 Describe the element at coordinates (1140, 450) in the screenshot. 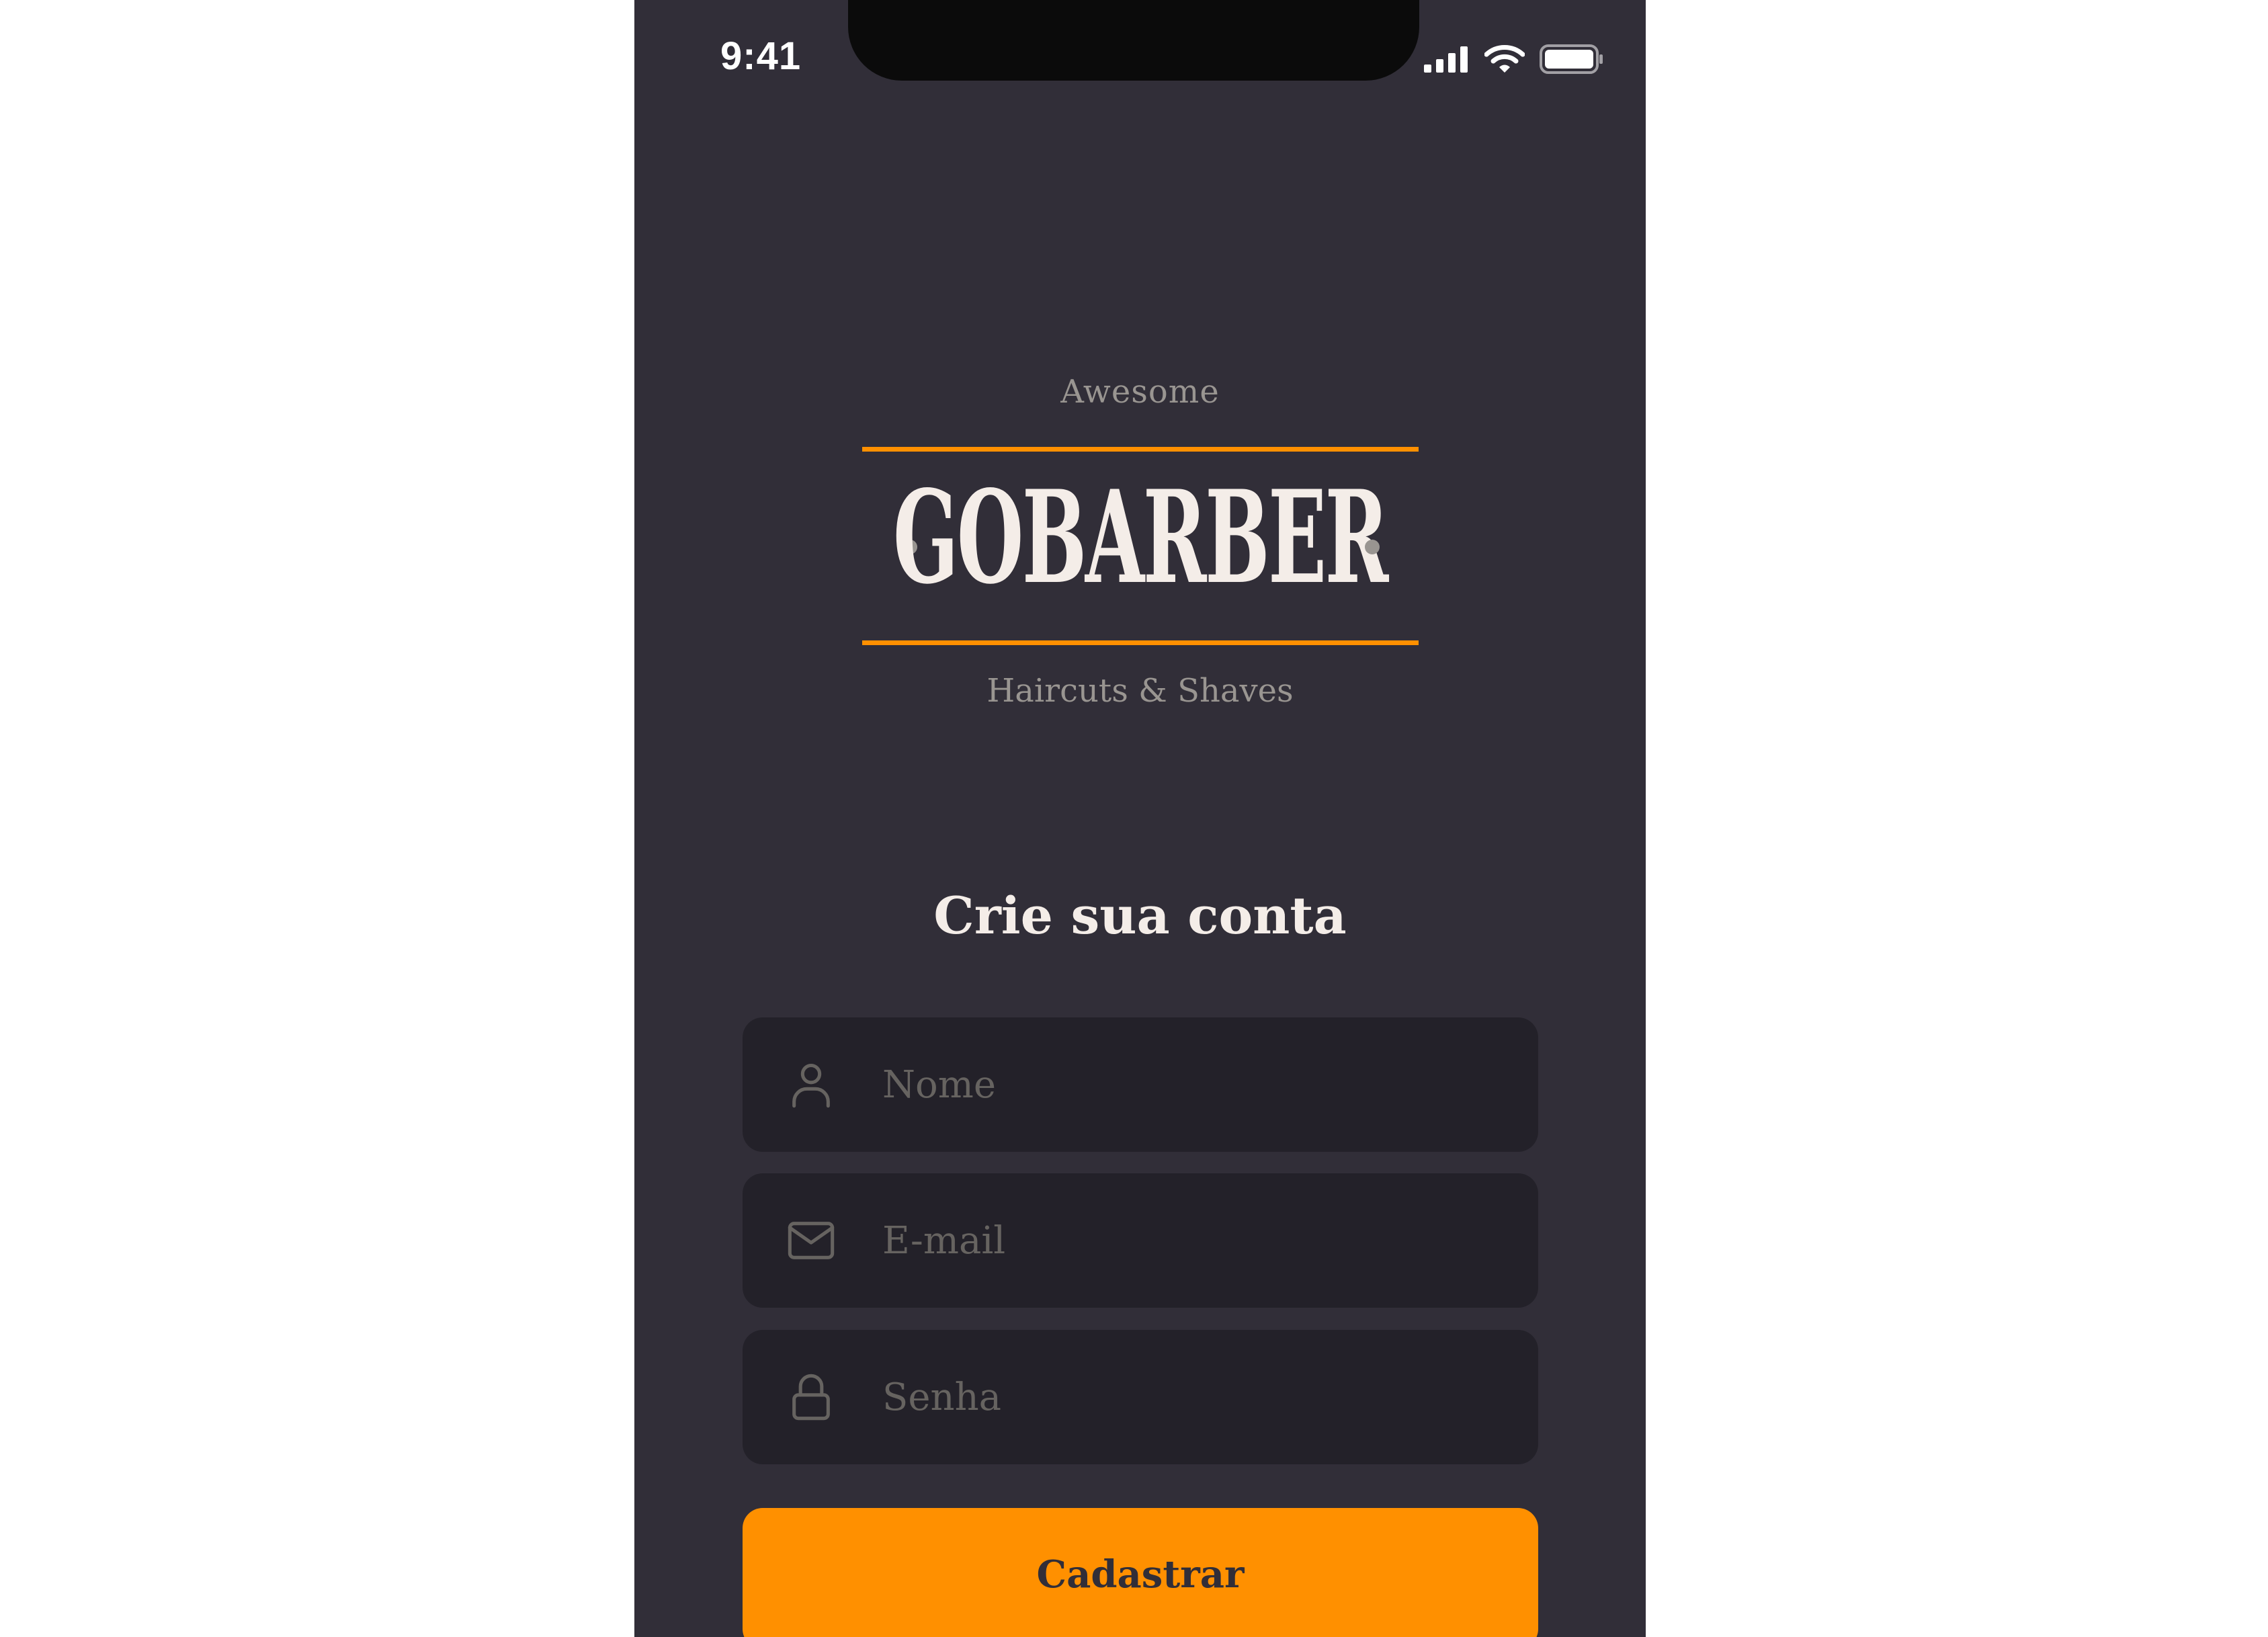

I see `logo-divider-top` at that location.